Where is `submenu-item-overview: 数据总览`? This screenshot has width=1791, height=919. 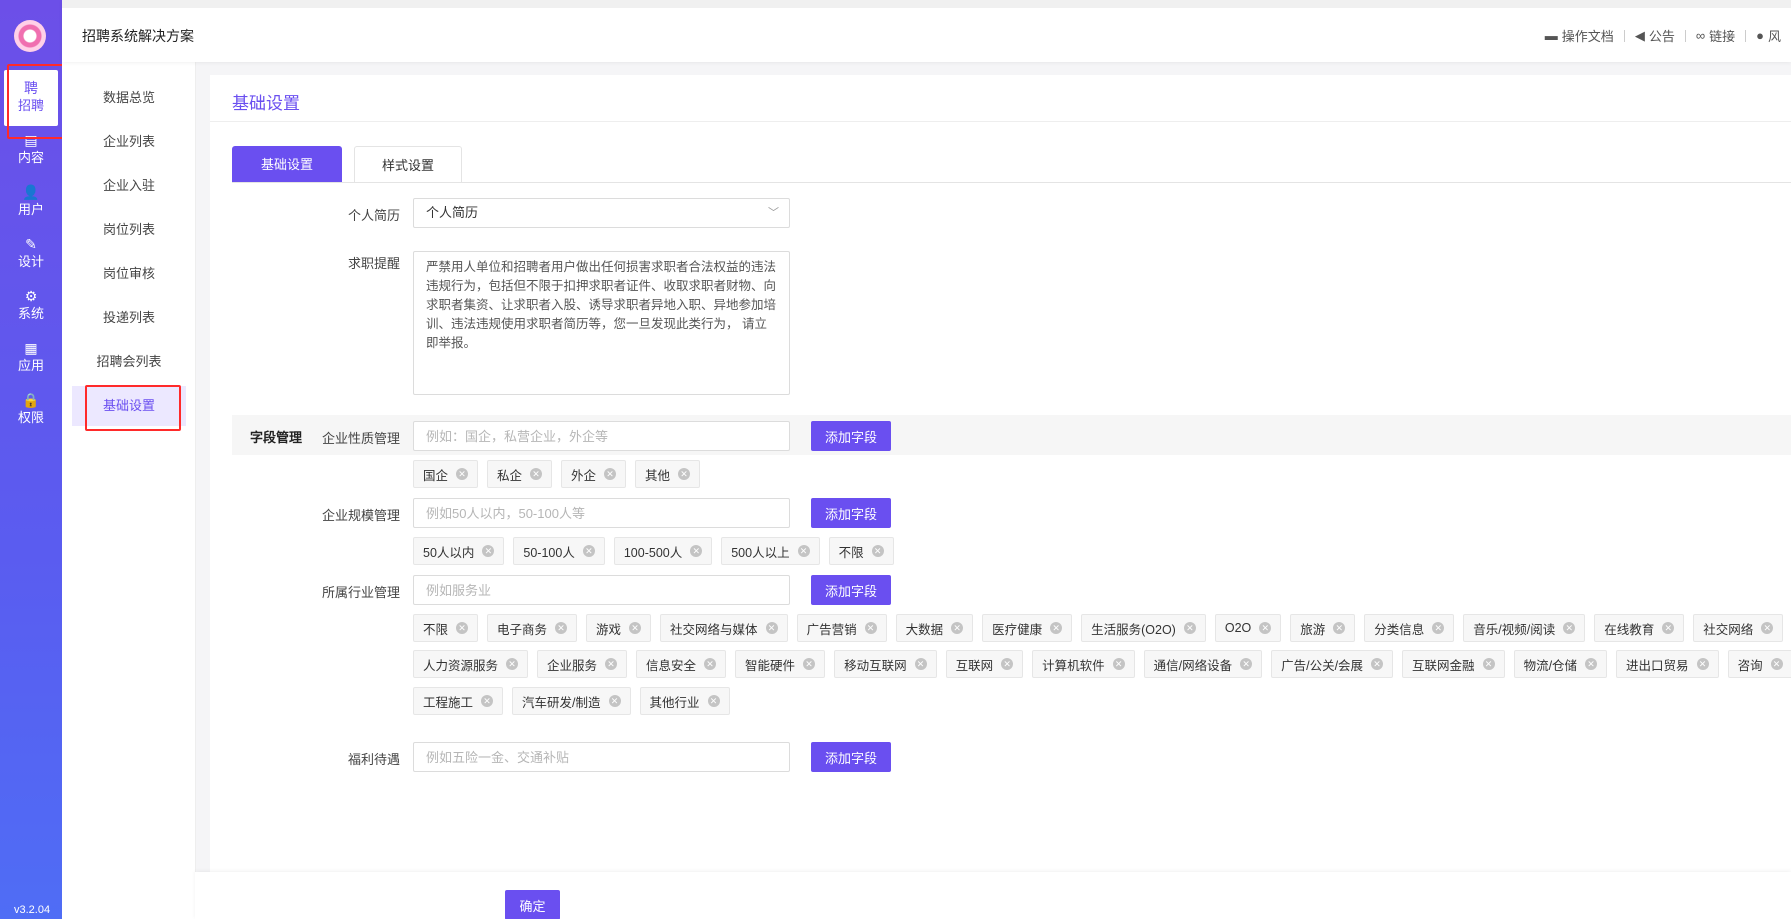 submenu-item-overview: 数据总览 is located at coordinates (129, 98).